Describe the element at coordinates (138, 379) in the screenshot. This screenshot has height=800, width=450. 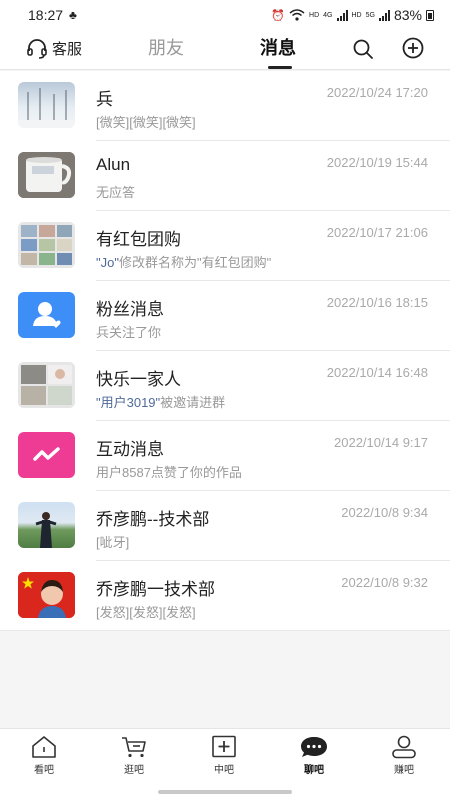
I see `message-title: 快乐一家人` at that location.